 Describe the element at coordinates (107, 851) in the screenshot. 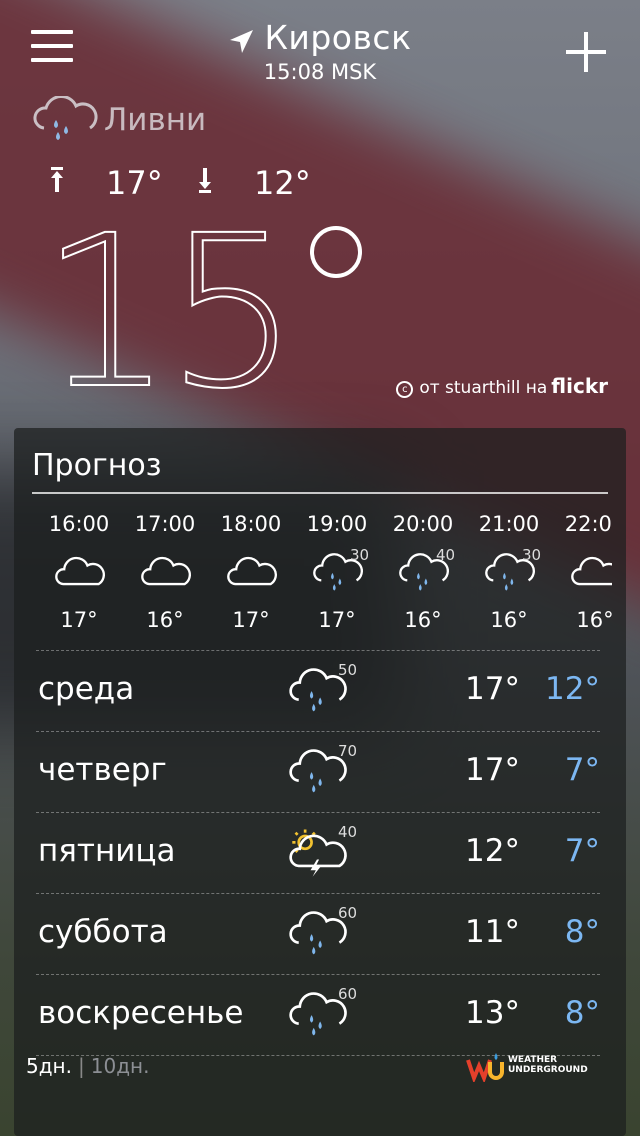

I see `day-name: пятница` at that location.